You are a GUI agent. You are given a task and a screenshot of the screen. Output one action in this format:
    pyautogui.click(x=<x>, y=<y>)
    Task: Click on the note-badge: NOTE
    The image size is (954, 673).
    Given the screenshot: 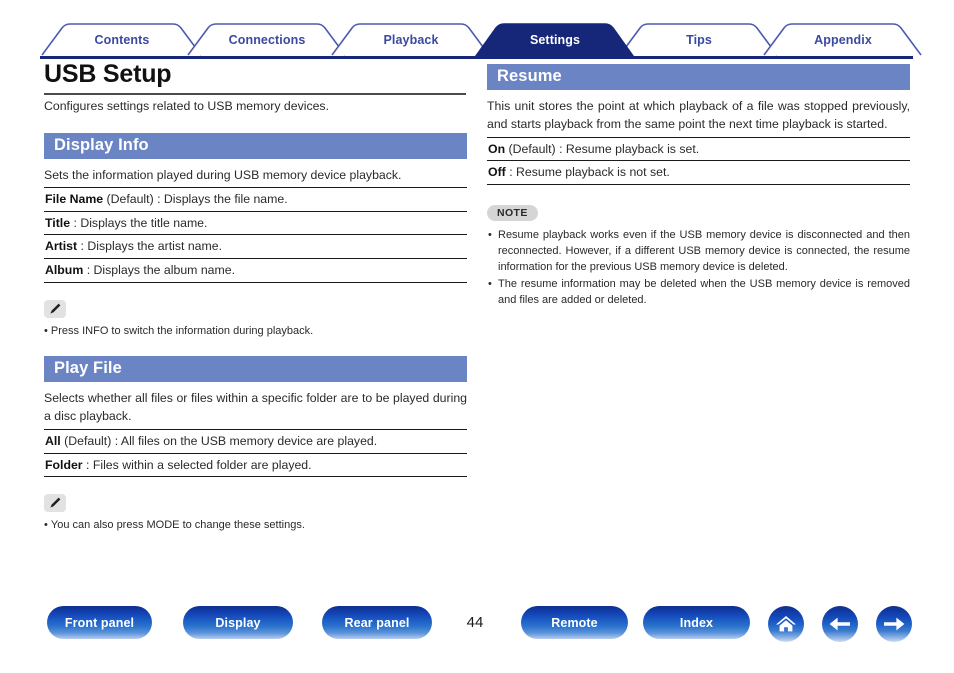 What is the action you would take?
    pyautogui.click(x=512, y=213)
    